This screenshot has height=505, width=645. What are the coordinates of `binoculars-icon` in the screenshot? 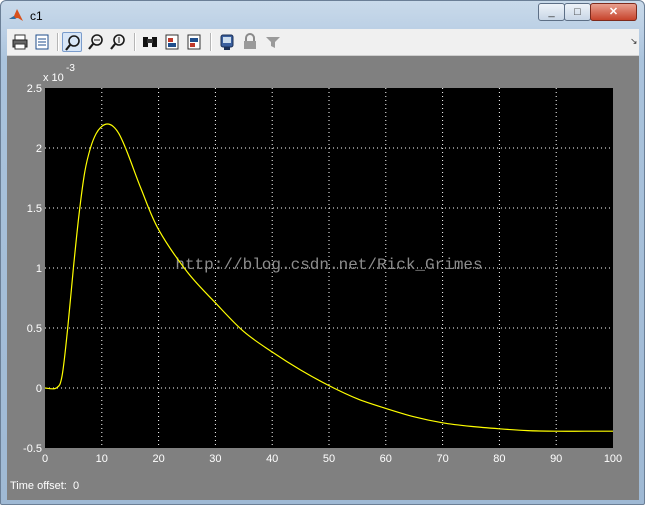 It's located at (150, 42).